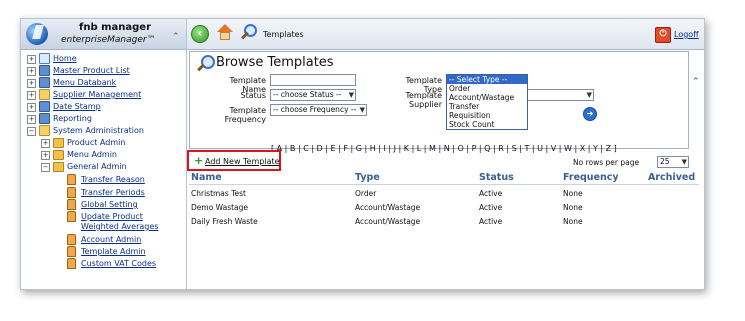 The height and width of the screenshot is (321, 745). Describe the element at coordinates (275, 62) in the screenshot. I see `page-title: Browse Templates` at that location.